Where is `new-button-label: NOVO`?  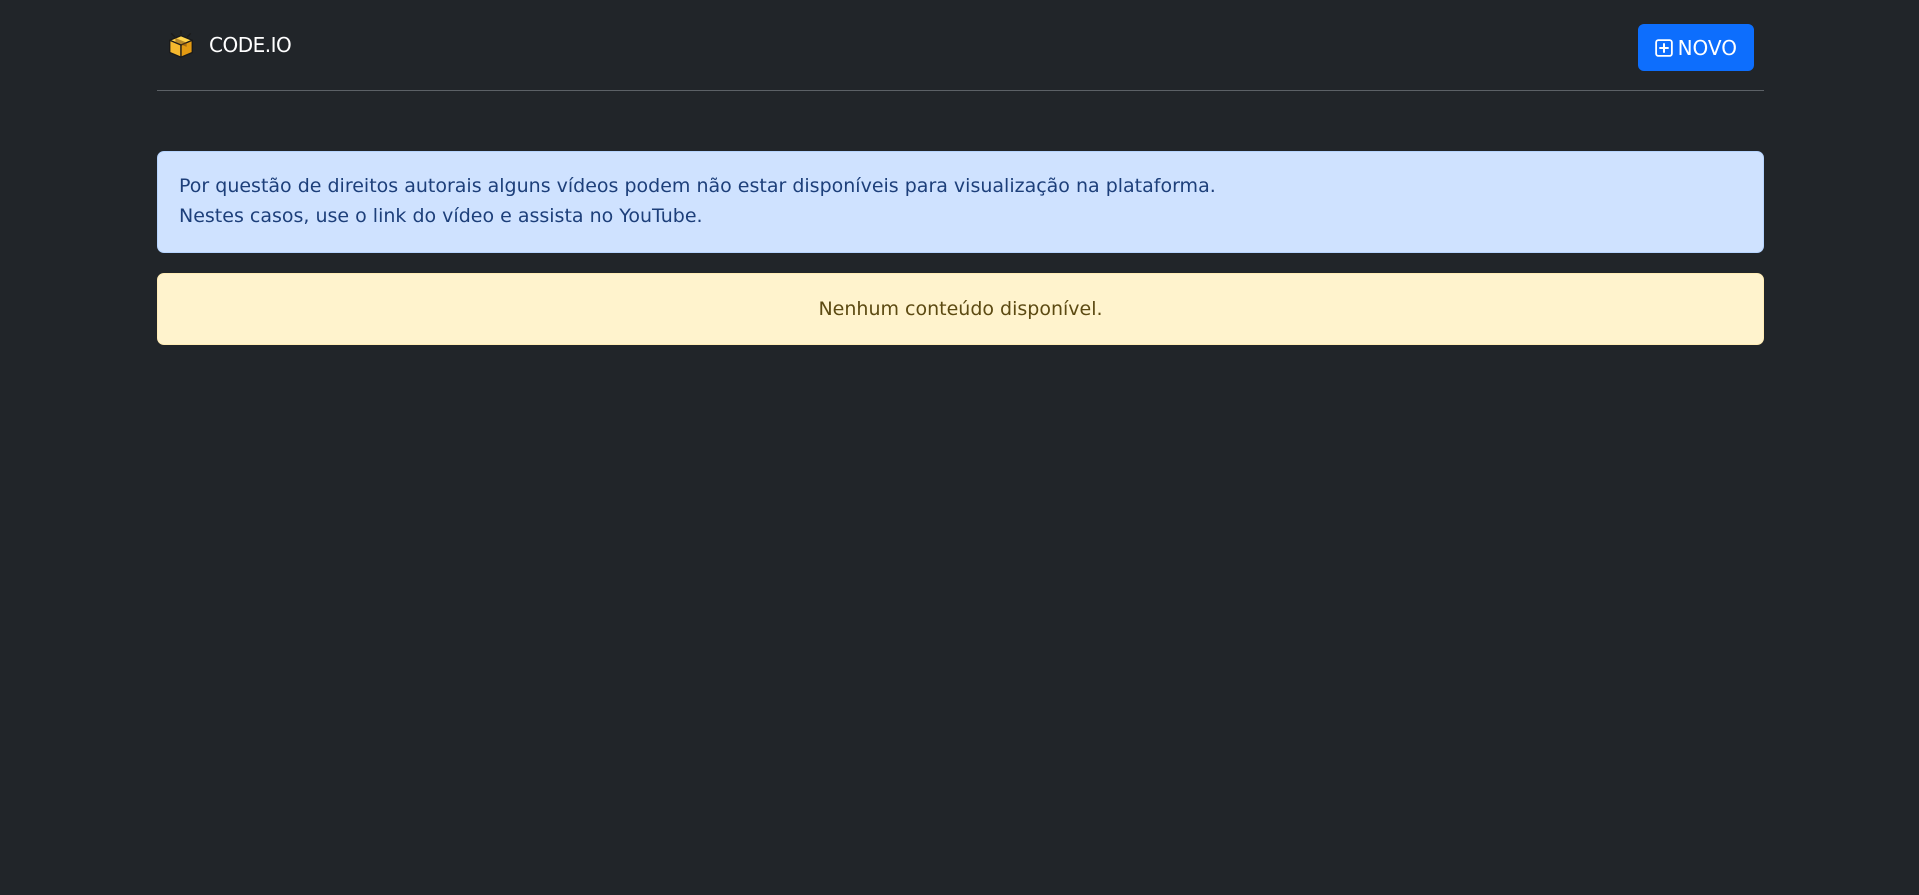
new-button-label: NOVO is located at coordinates (1707, 47).